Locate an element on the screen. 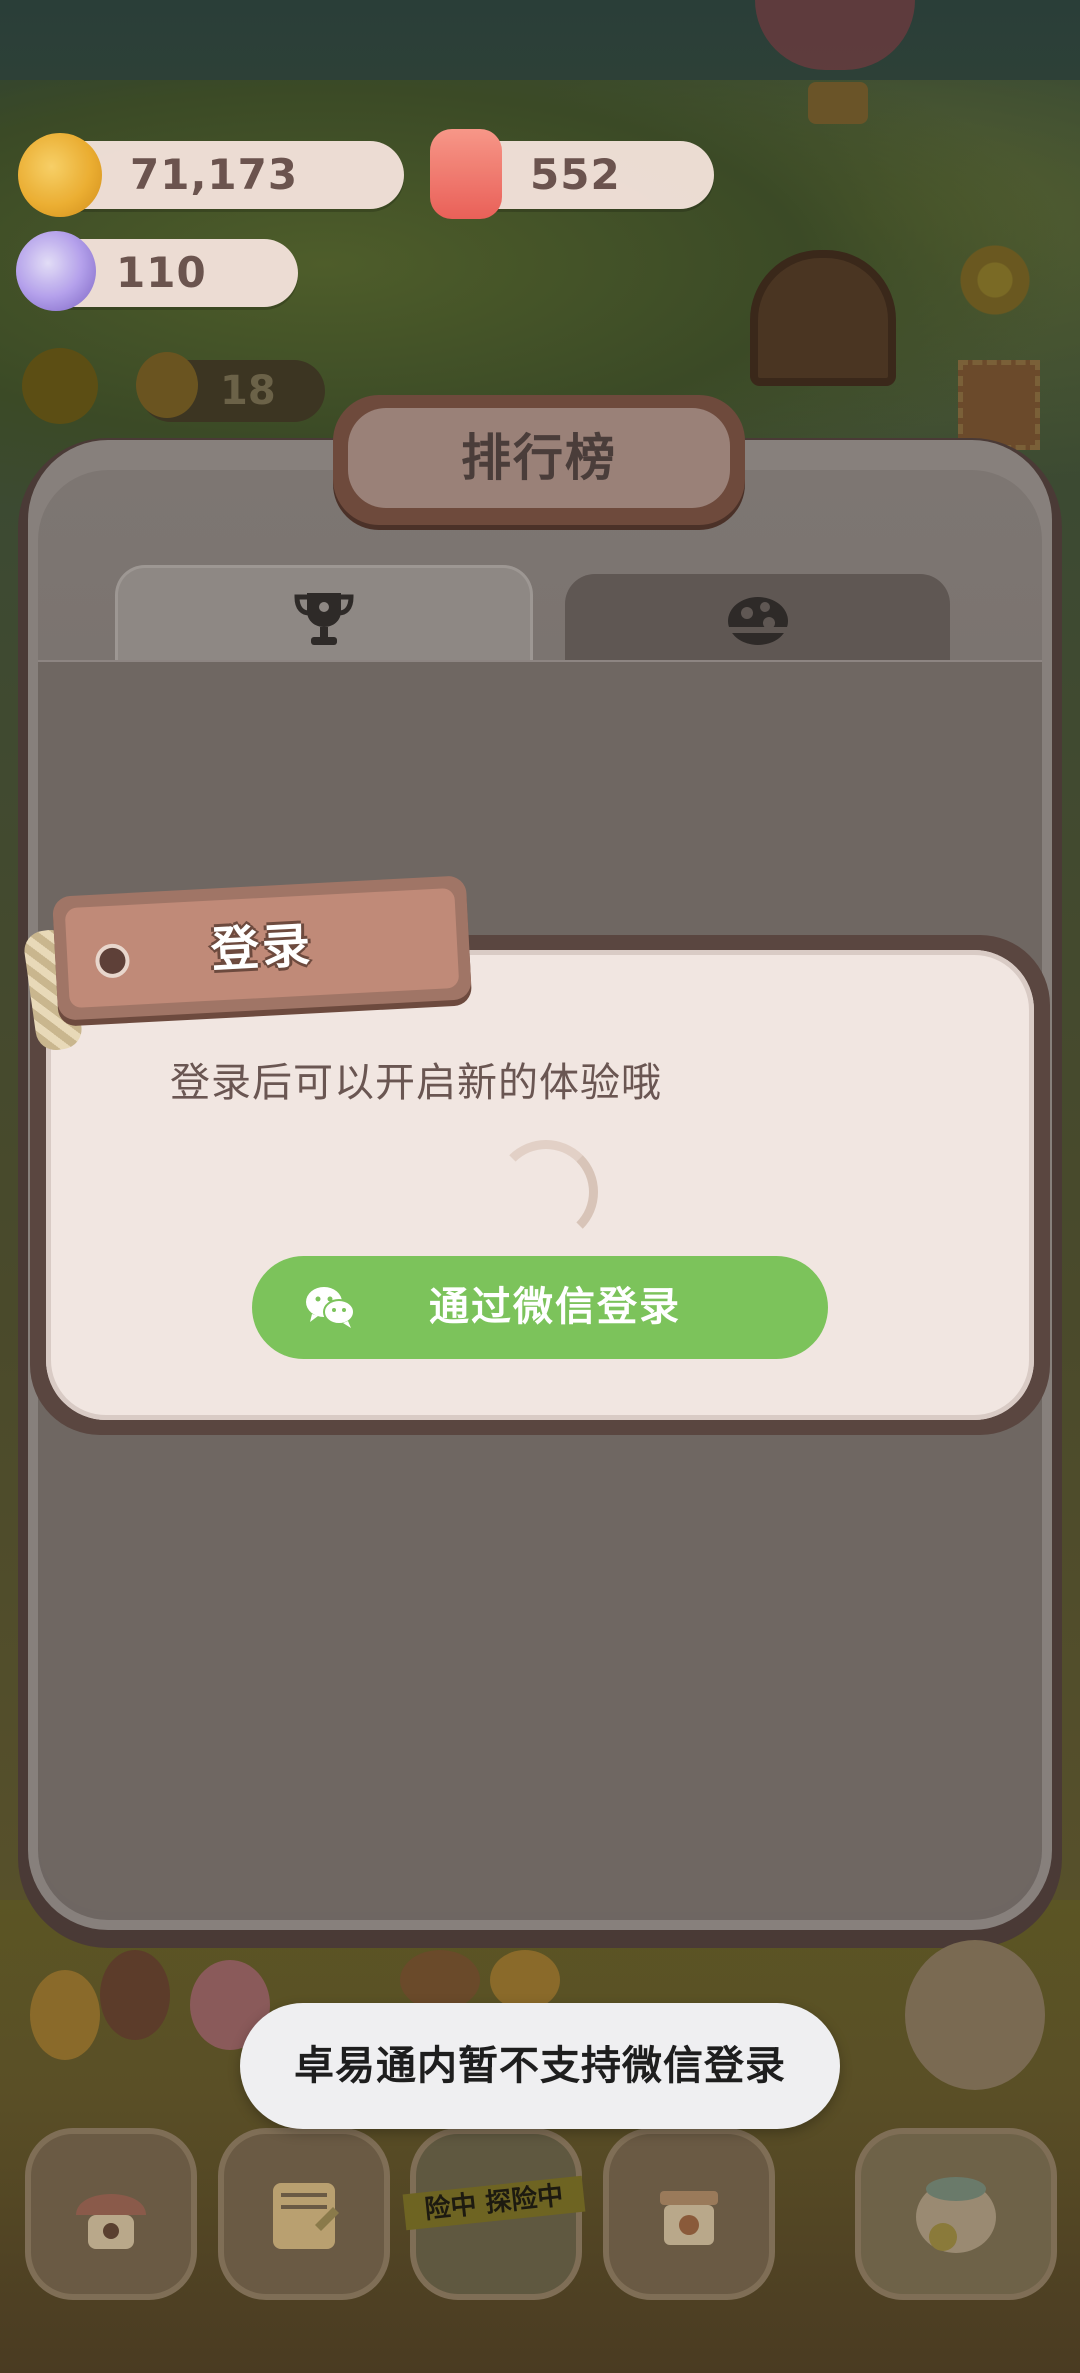  nav-event-button is located at coordinates (956, 2214).